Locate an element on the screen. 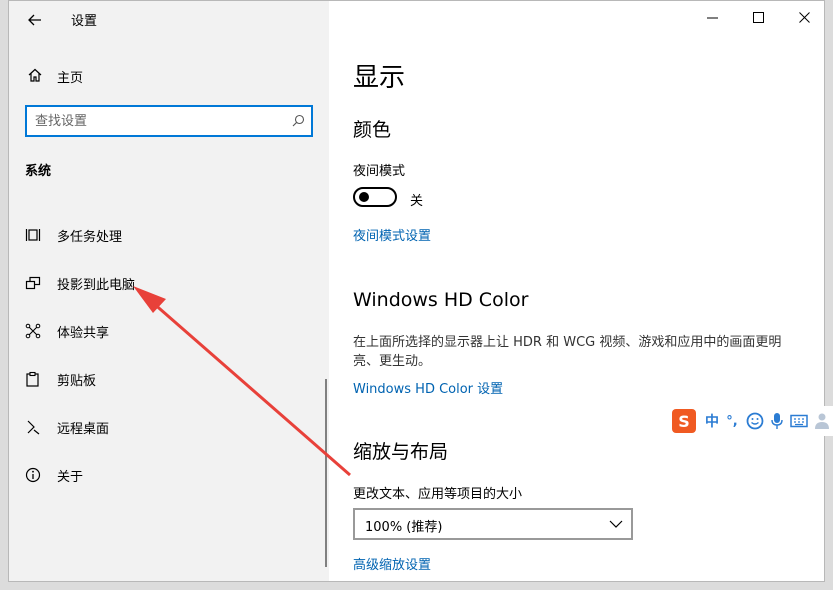 The height and width of the screenshot is (590, 833). info-icon is located at coordinates (33, 475).